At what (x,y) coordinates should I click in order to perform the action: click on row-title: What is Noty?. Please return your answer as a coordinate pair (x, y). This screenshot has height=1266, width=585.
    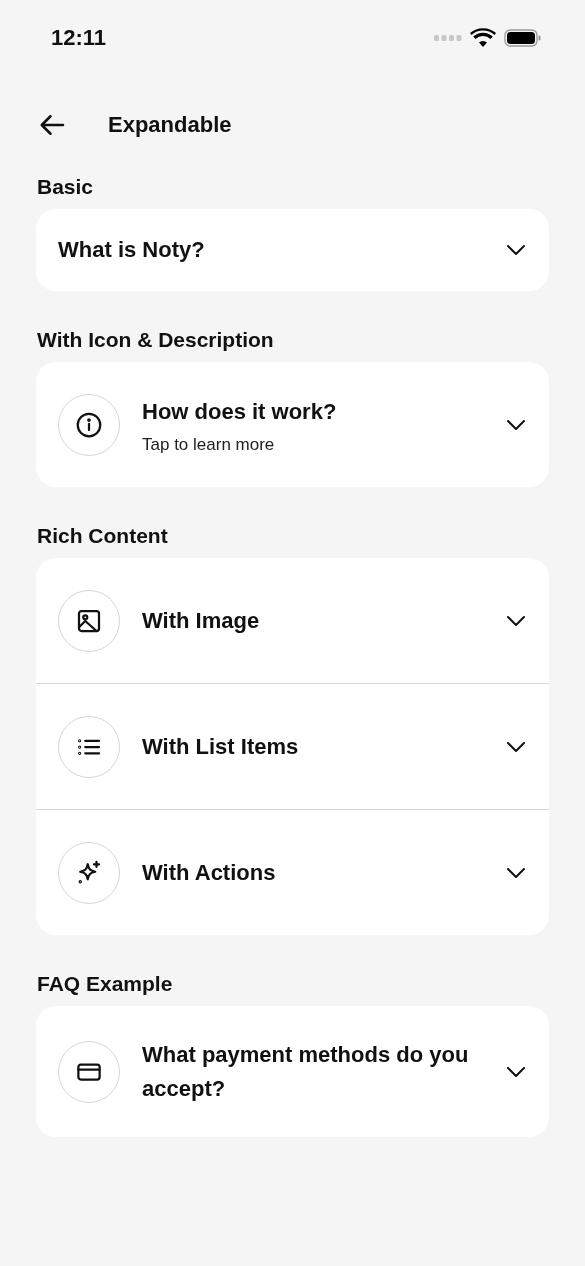
    Looking at the image, I should click on (132, 250).